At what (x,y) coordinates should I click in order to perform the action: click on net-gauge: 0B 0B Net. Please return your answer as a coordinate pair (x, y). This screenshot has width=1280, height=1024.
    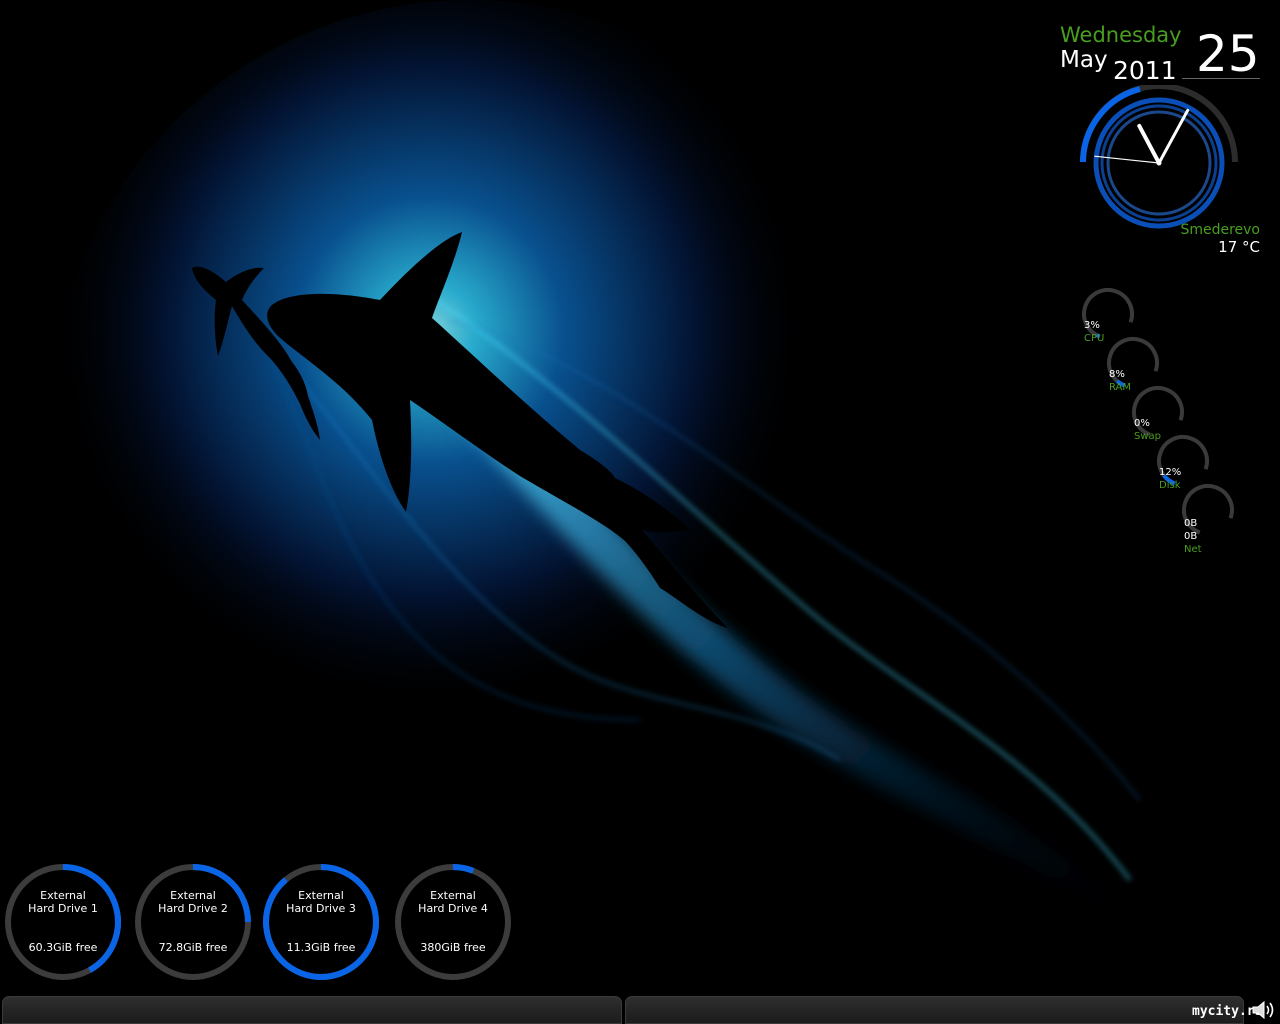
    Looking at the image, I should click on (1193, 536).